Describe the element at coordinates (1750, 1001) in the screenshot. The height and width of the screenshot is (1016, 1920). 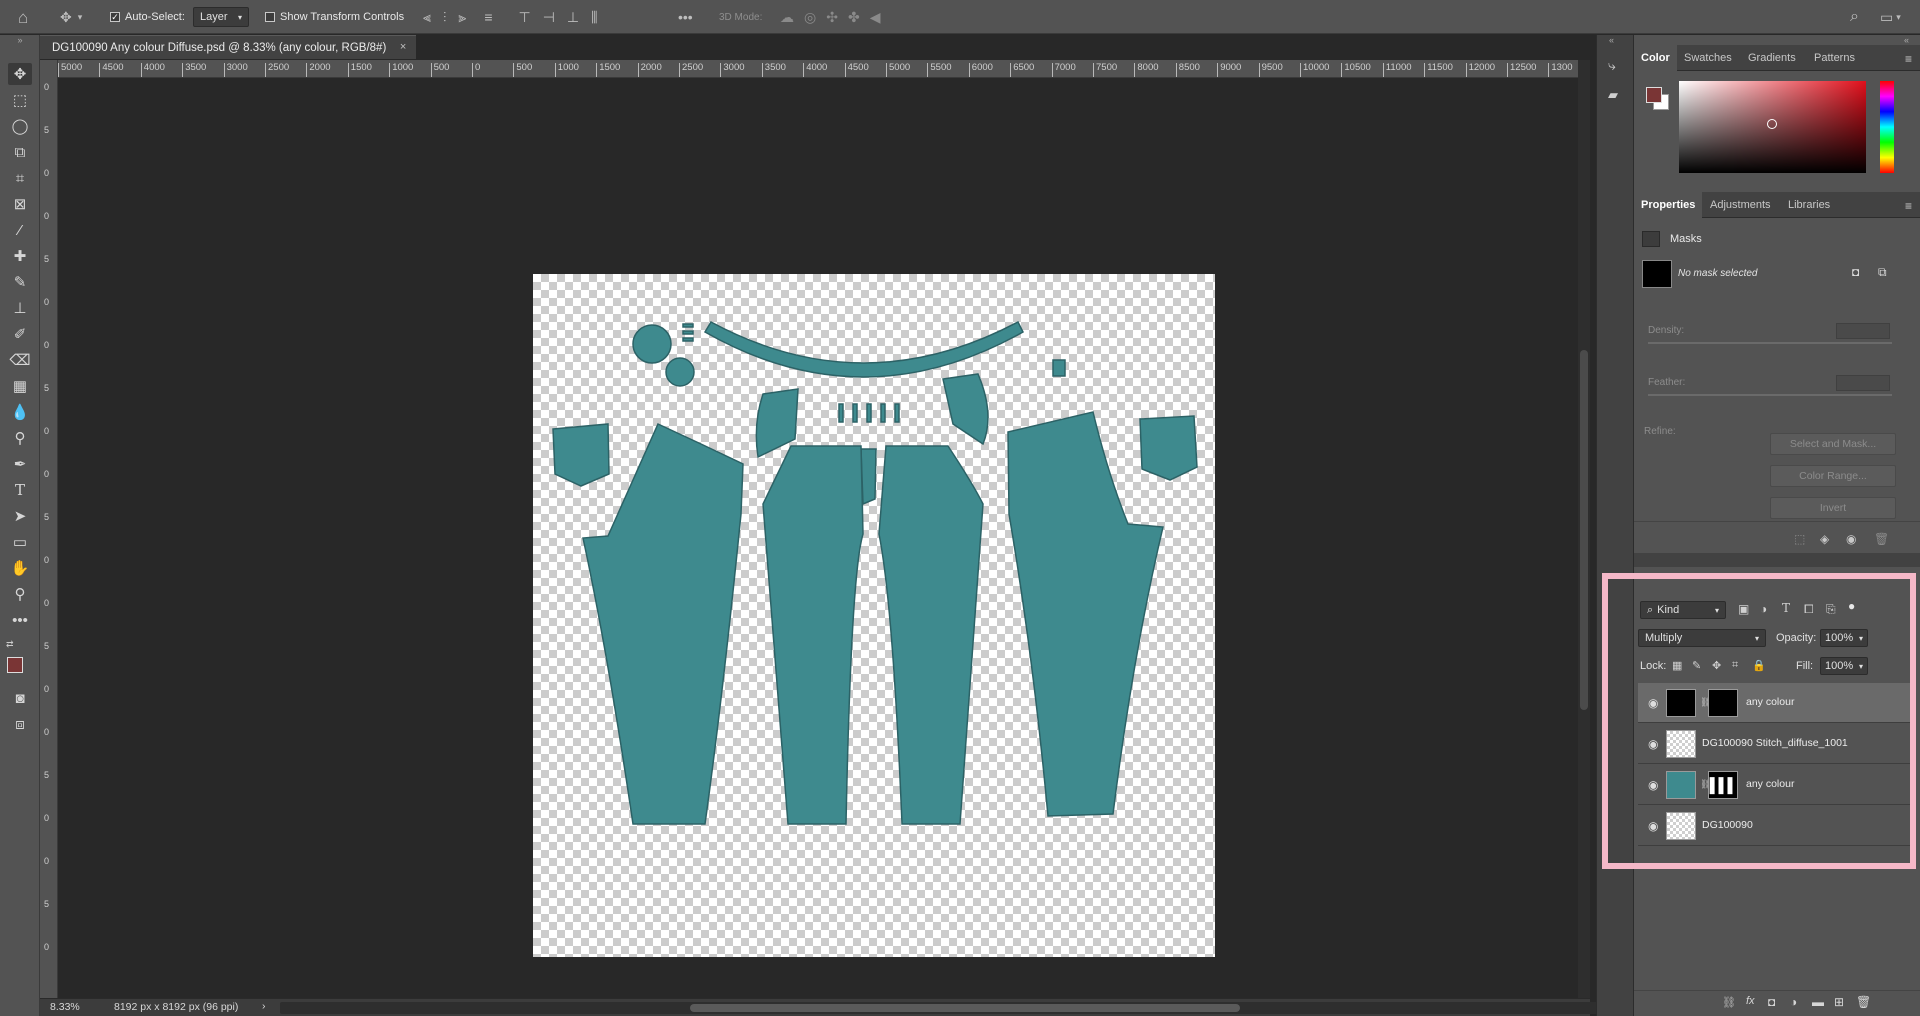
I see `fx-icon: fx` at that location.